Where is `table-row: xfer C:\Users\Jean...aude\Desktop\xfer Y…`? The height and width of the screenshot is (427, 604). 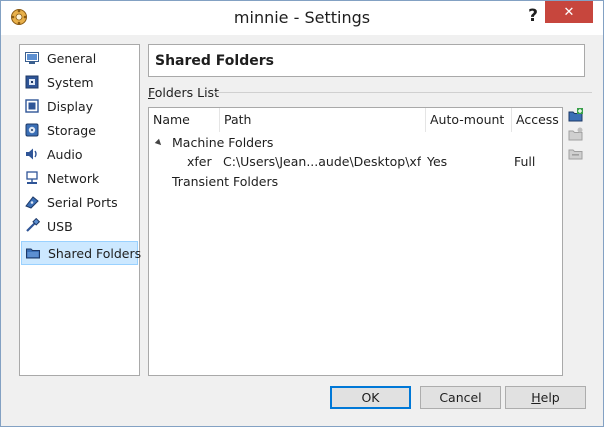 table-row: xfer C:\Users\Jean...aude\Desktop\xfer Y… is located at coordinates (355, 162).